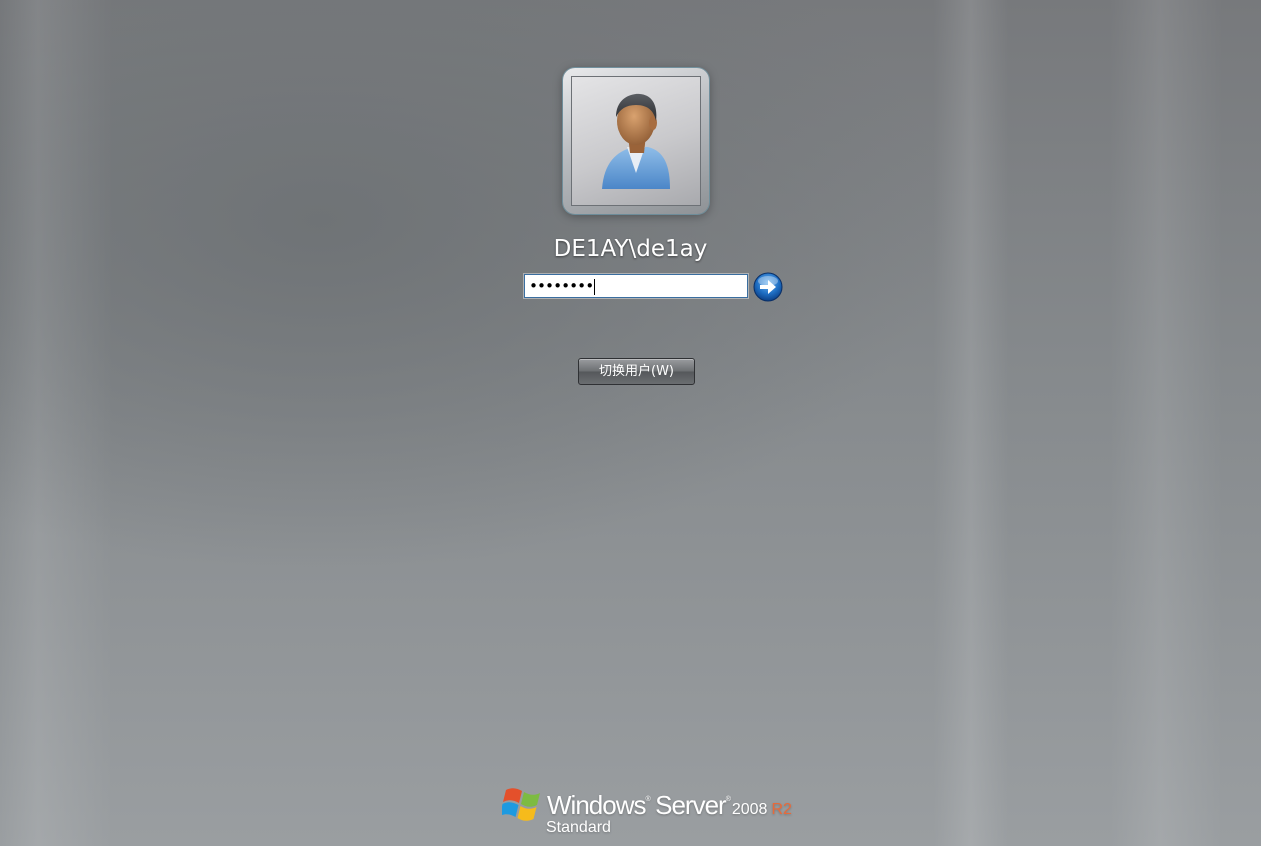 The width and height of the screenshot is (1261, 846). What do you see at coordinates (648, 799) in the screenshot?
I see `brand-trademark: ®` at bounding box center [648, 799].